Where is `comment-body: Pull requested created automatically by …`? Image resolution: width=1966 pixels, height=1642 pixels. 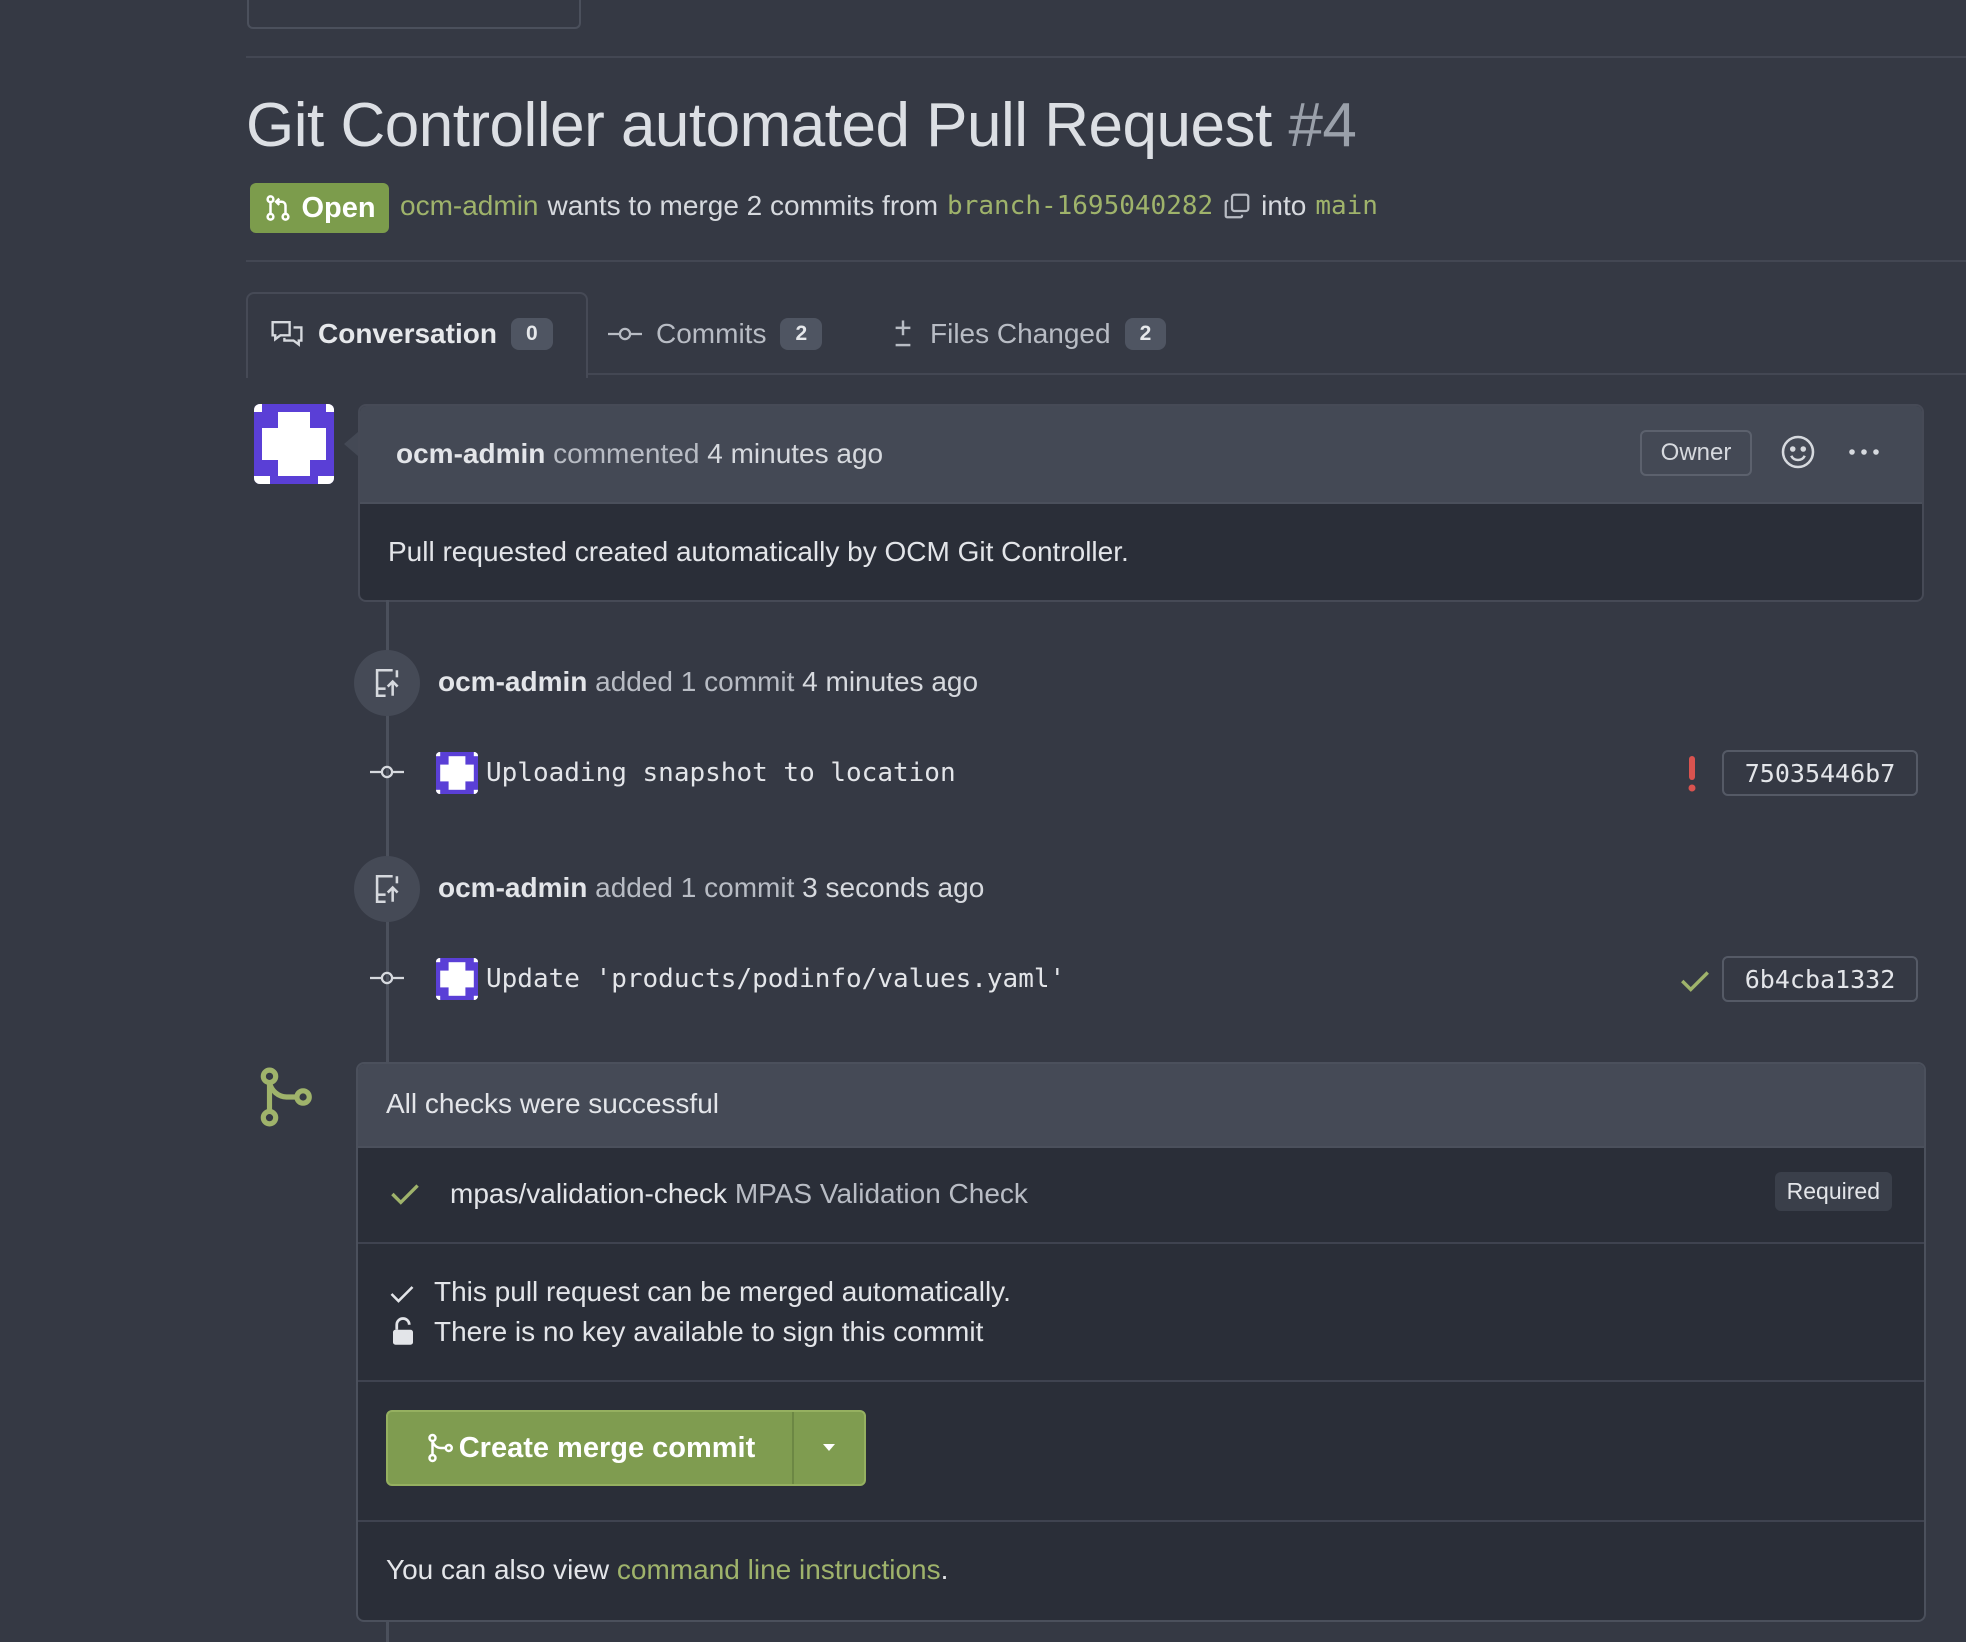
comment-body: Pull requested created automatically by … is located at coordinates (758, 551).